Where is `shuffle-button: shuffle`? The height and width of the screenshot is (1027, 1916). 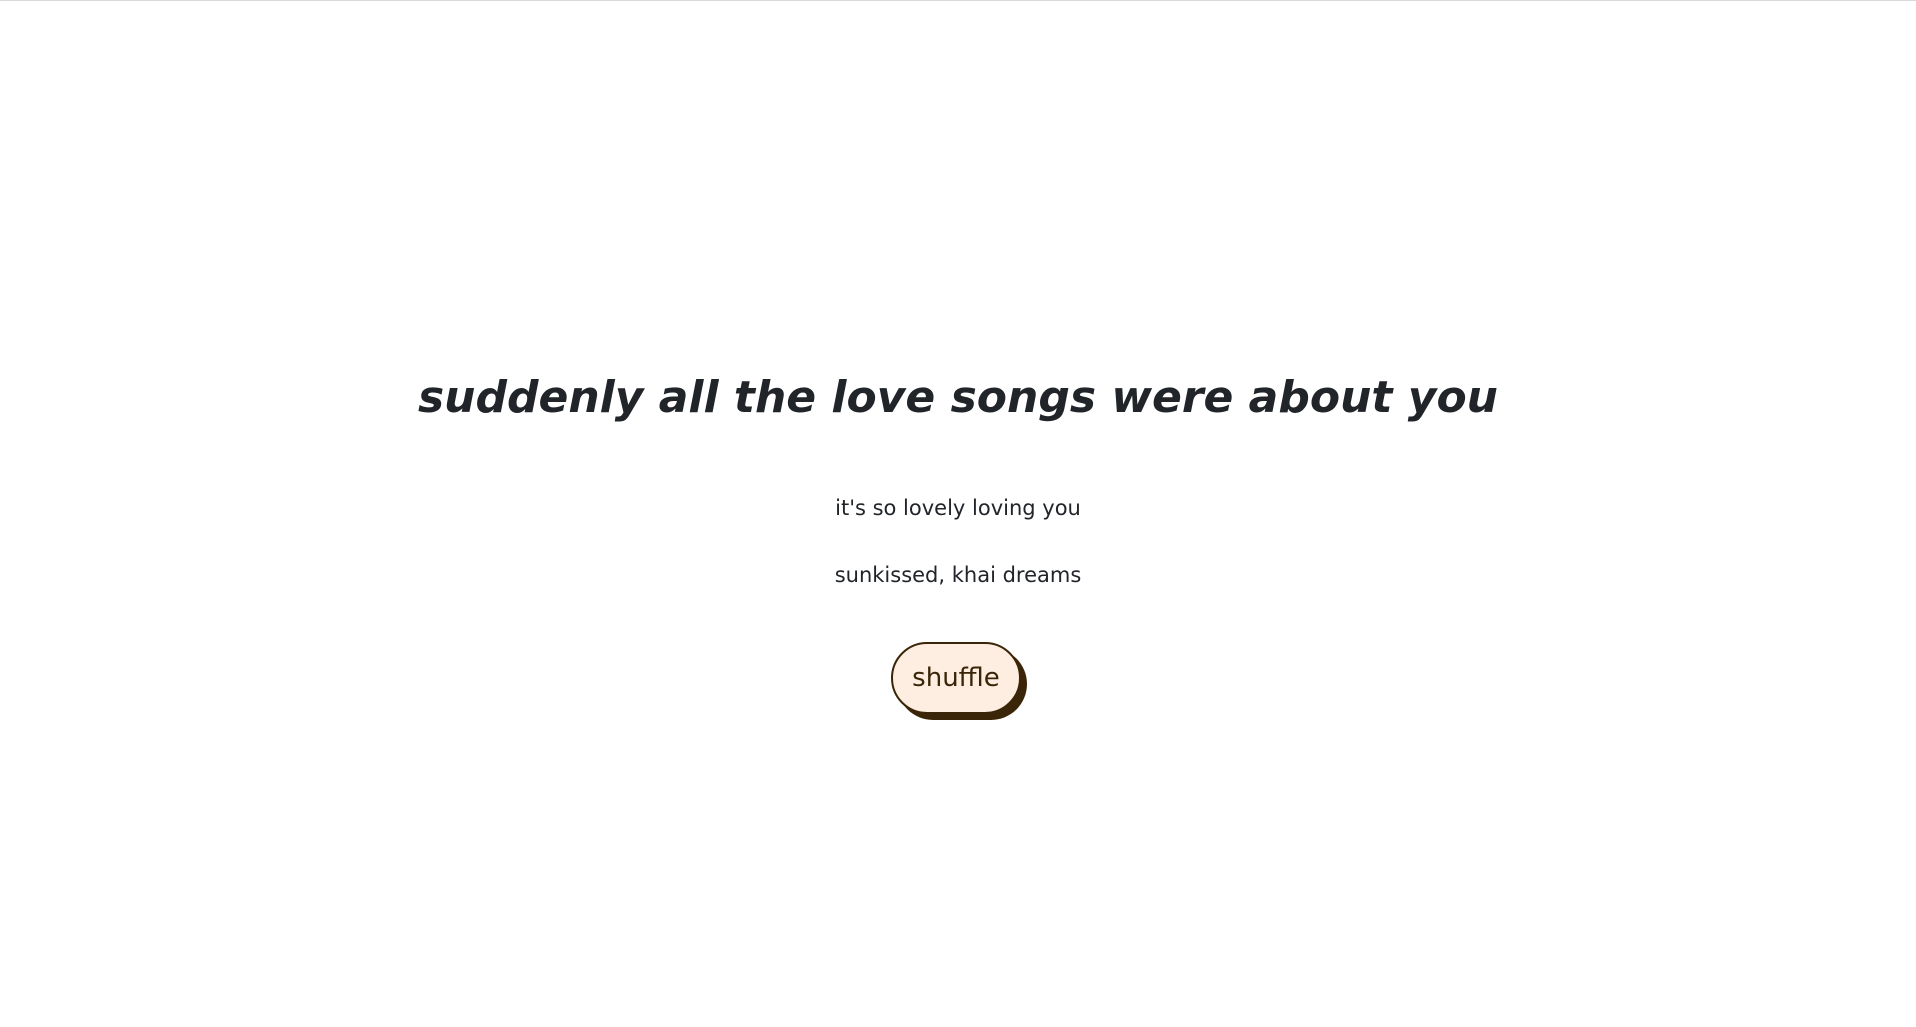
shuffle-button: shuffle is located at coordinates (956, 678).